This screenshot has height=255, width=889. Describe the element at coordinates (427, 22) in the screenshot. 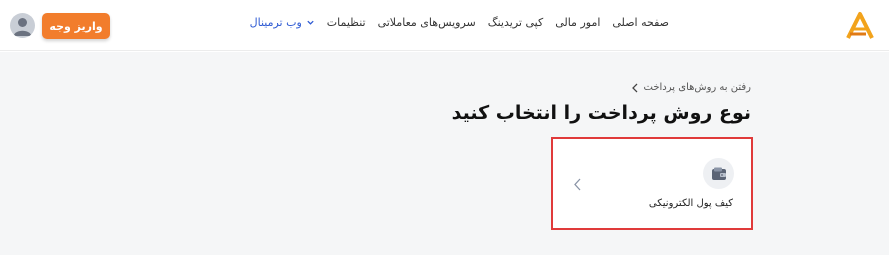

I see `nav-trading-services: سرویس‌های معاملاتی` at that location.